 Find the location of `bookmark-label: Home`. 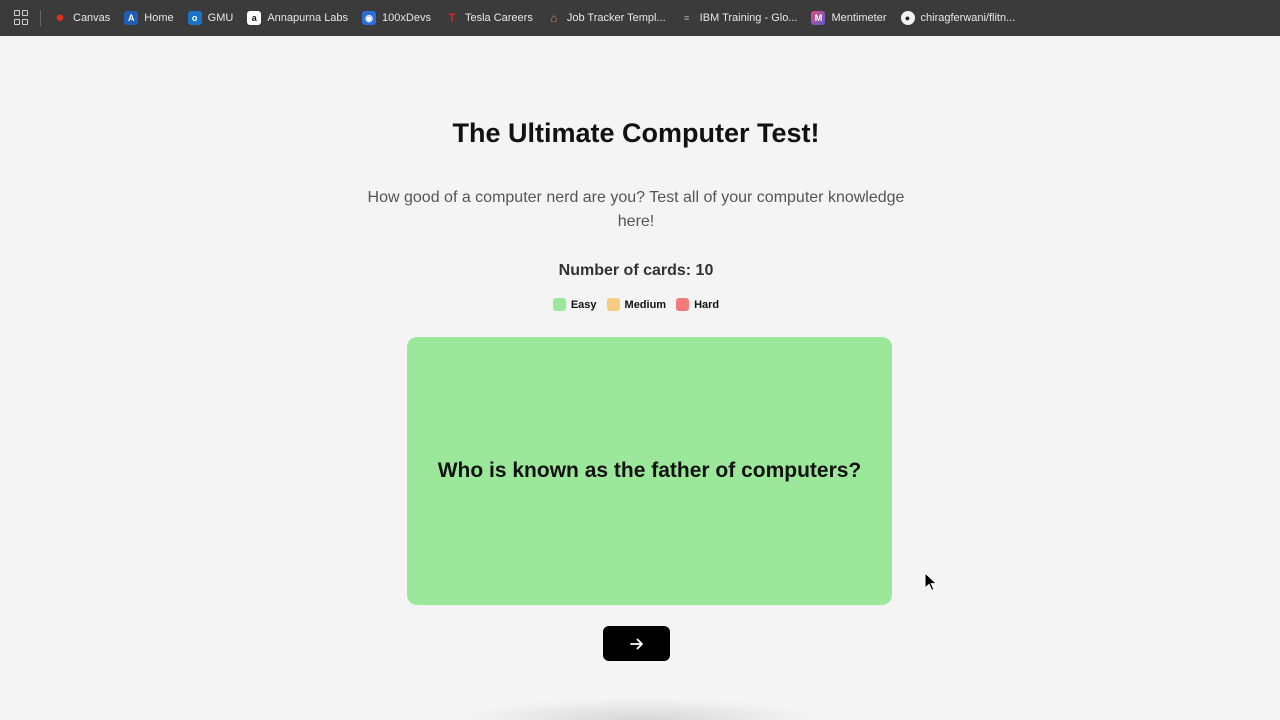

bookmark-label: Home is located at coordinates (159, 18).